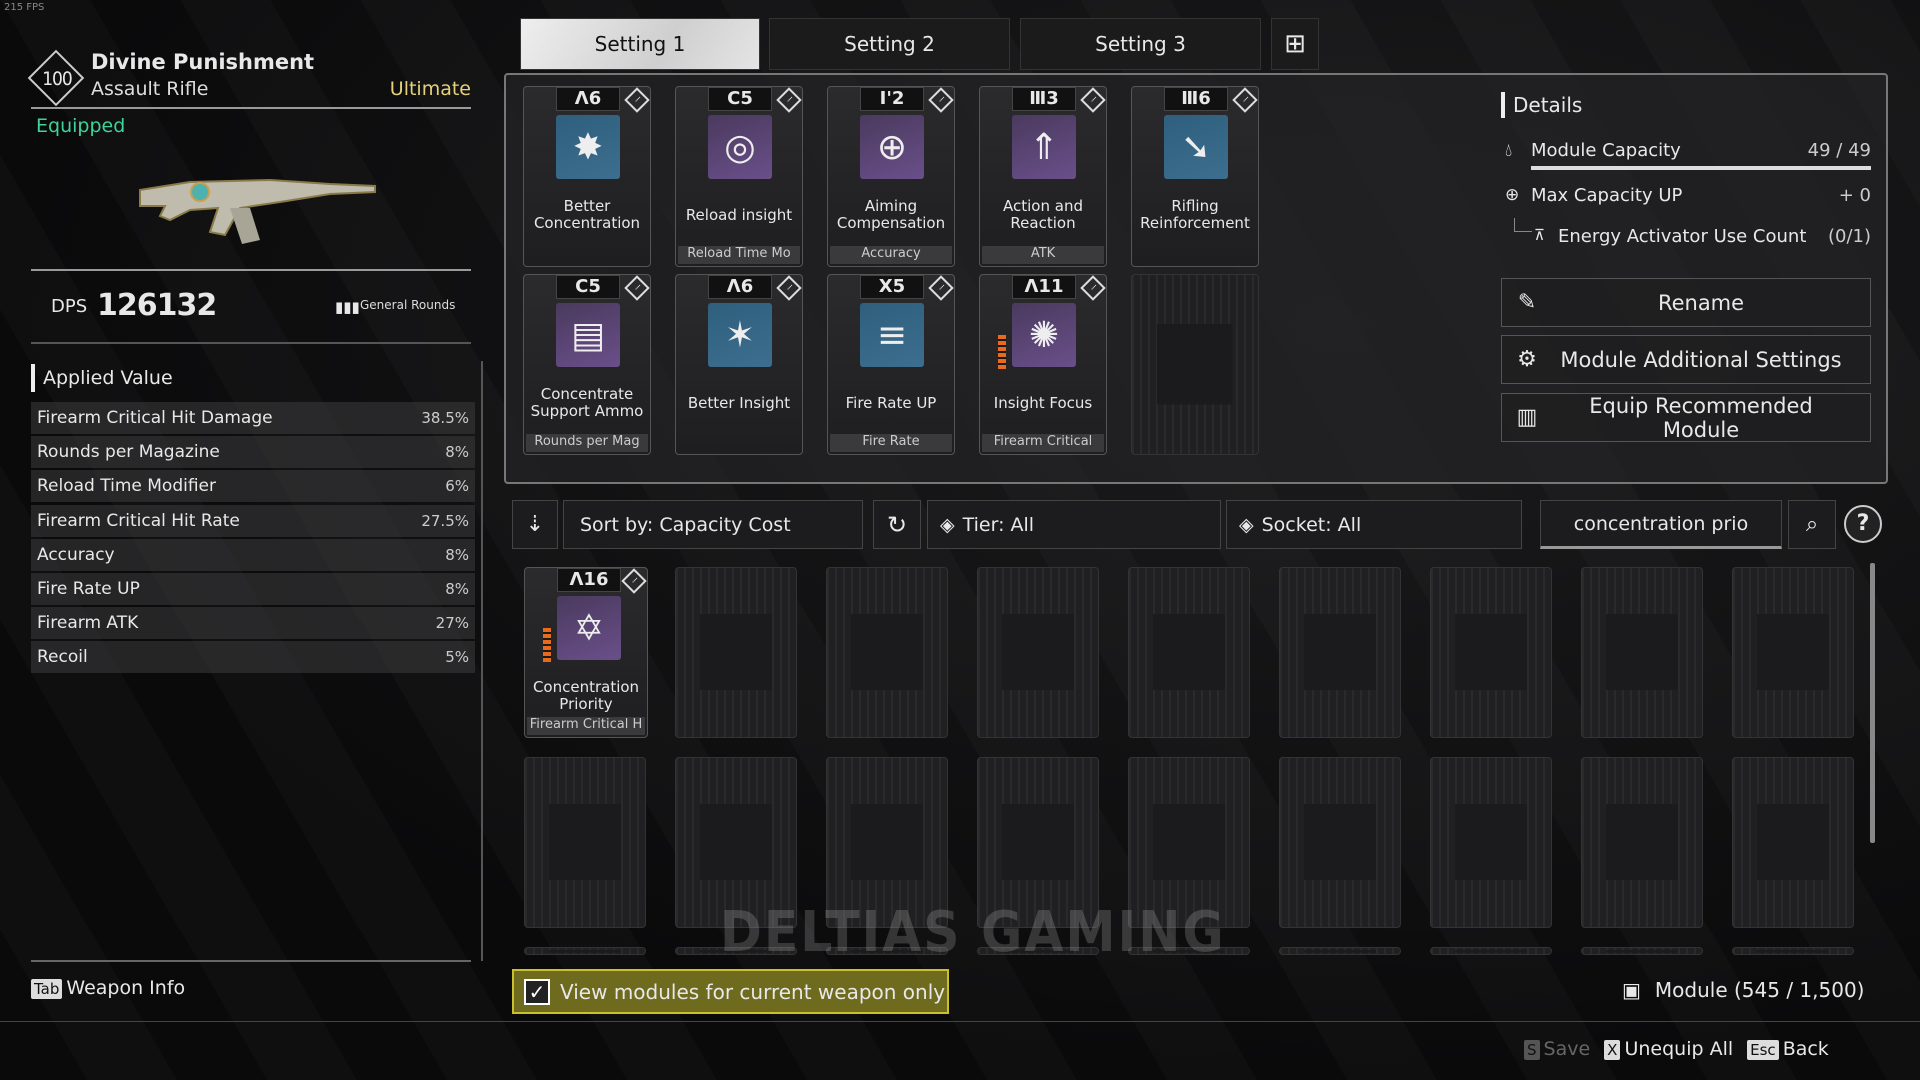 The height and width of the screenshot is (1080, 1920). Describe the element at coordinates (1043, 214) in the screenshot. I see `module-name: Action and Reaction` at that location.